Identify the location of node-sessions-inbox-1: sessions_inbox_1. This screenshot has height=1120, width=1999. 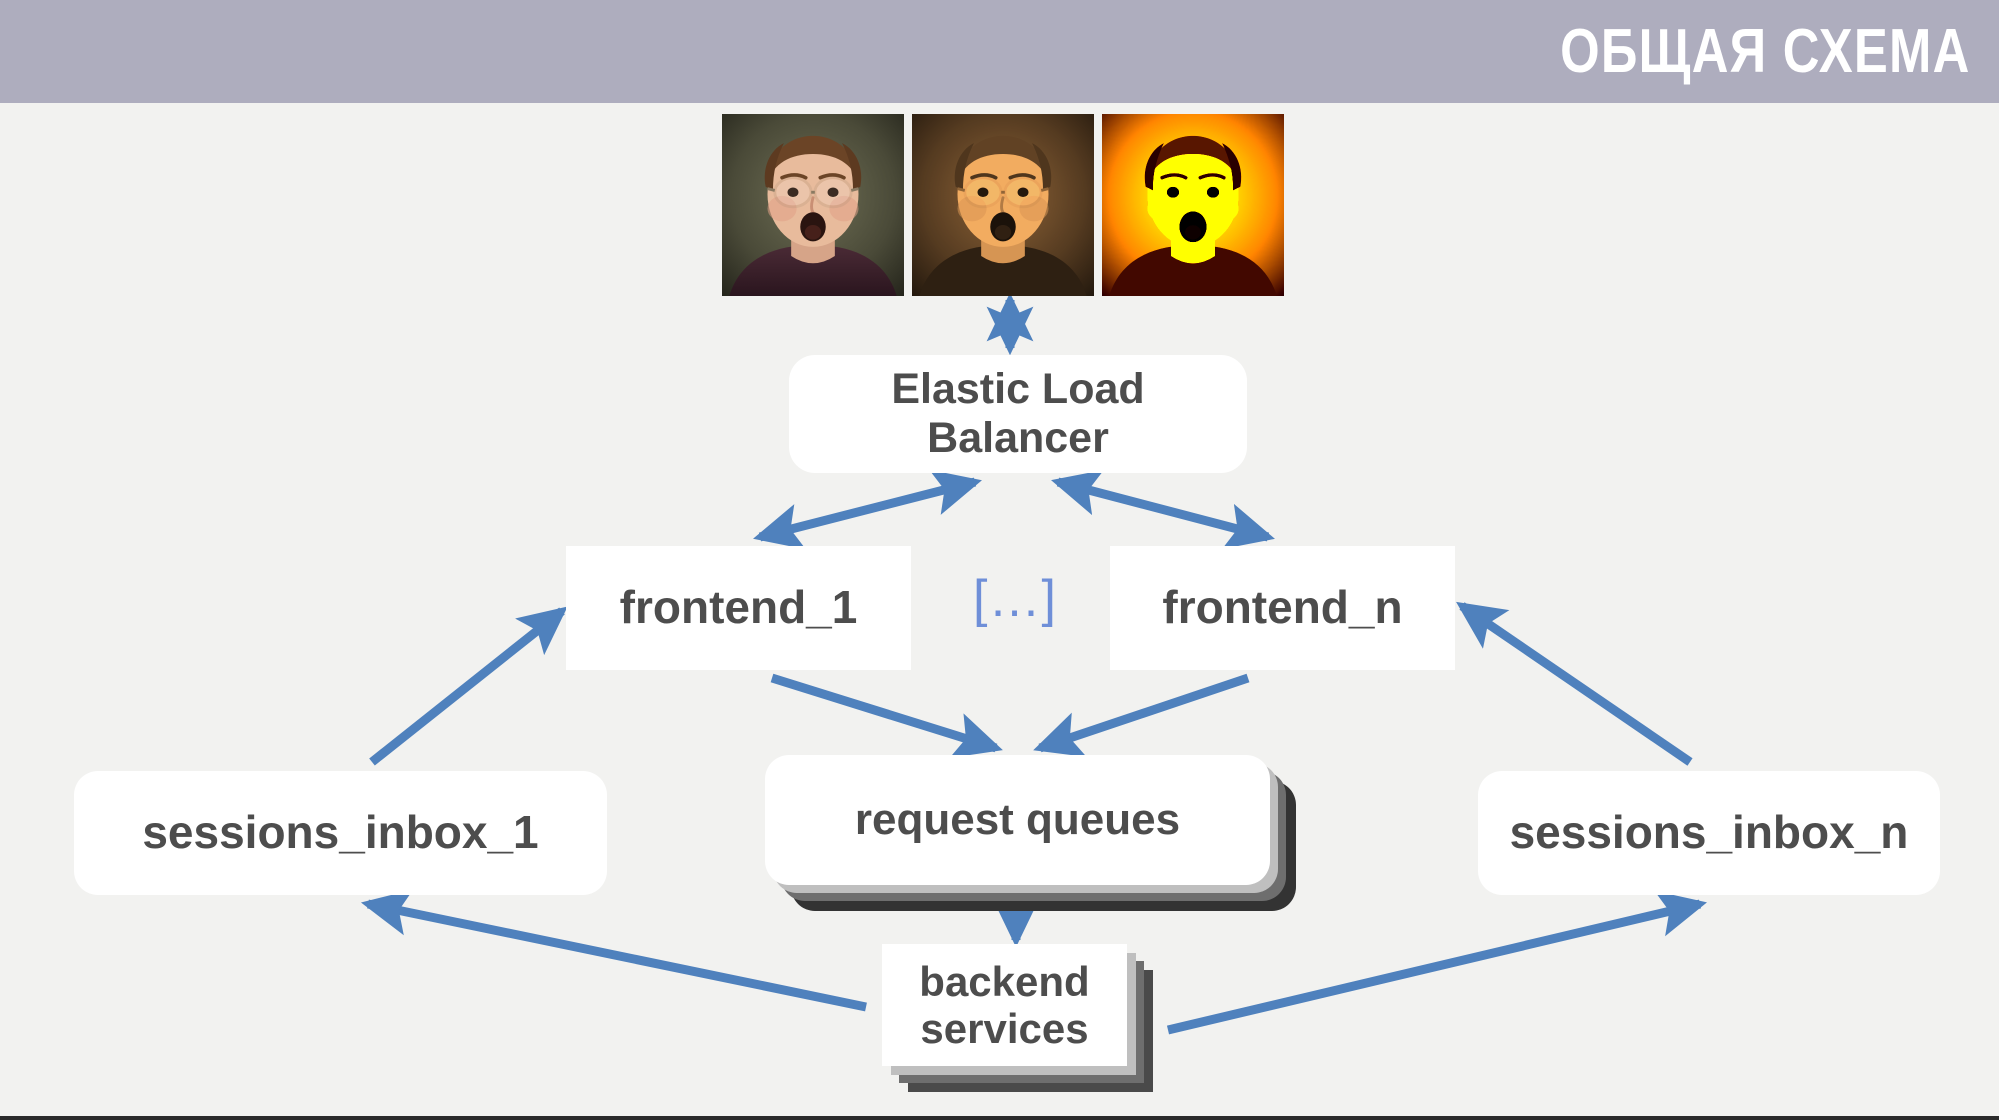
(340, 833).